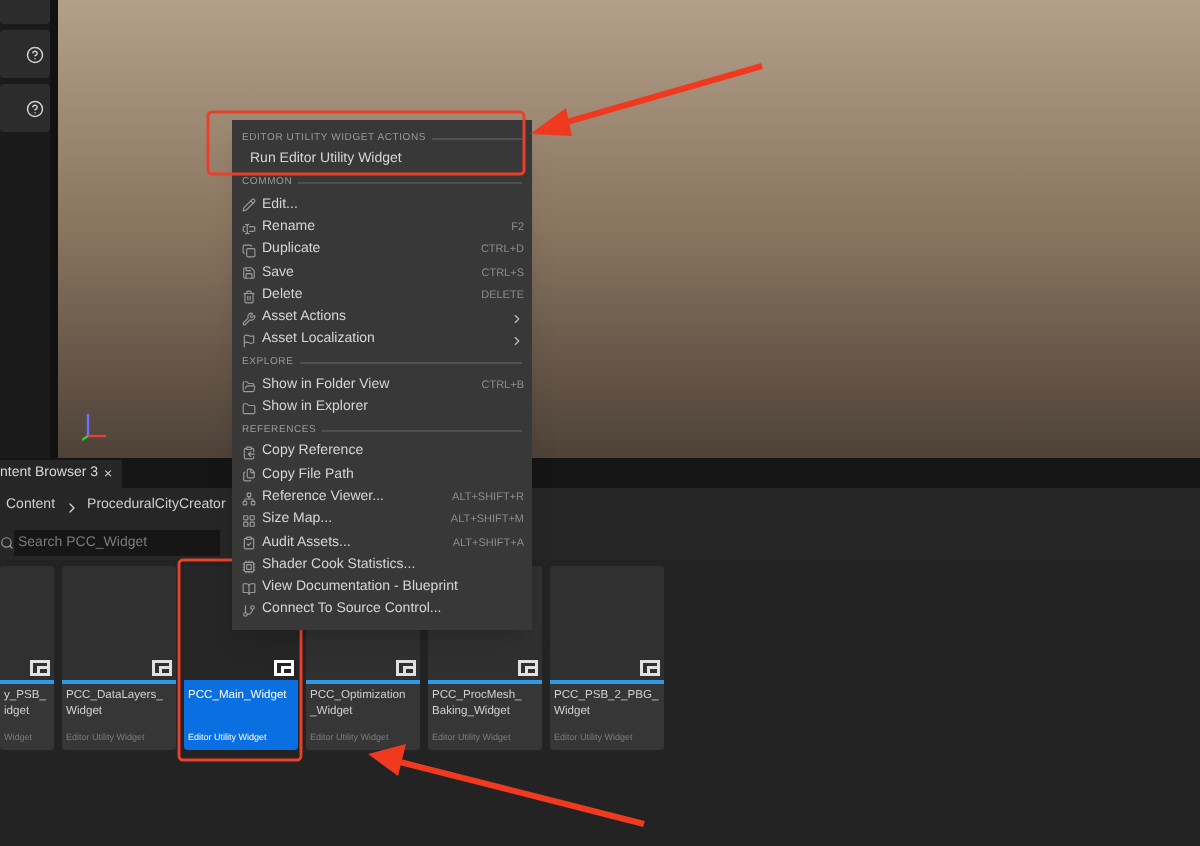  I want to click on trash-icon, so click(248, 296).